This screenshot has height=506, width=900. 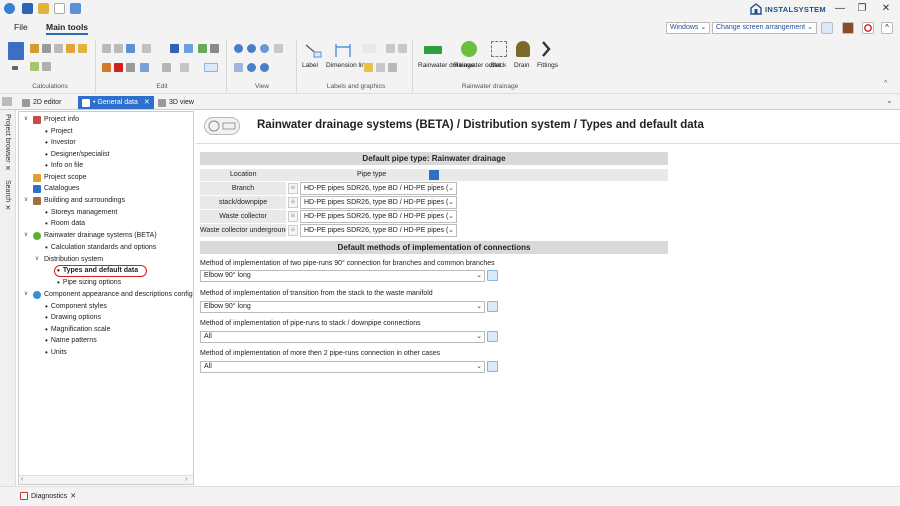 What do you see at coordinates (106, 67) in the screenshot?
I see `cut-icon` at bounding box center [106, 67].